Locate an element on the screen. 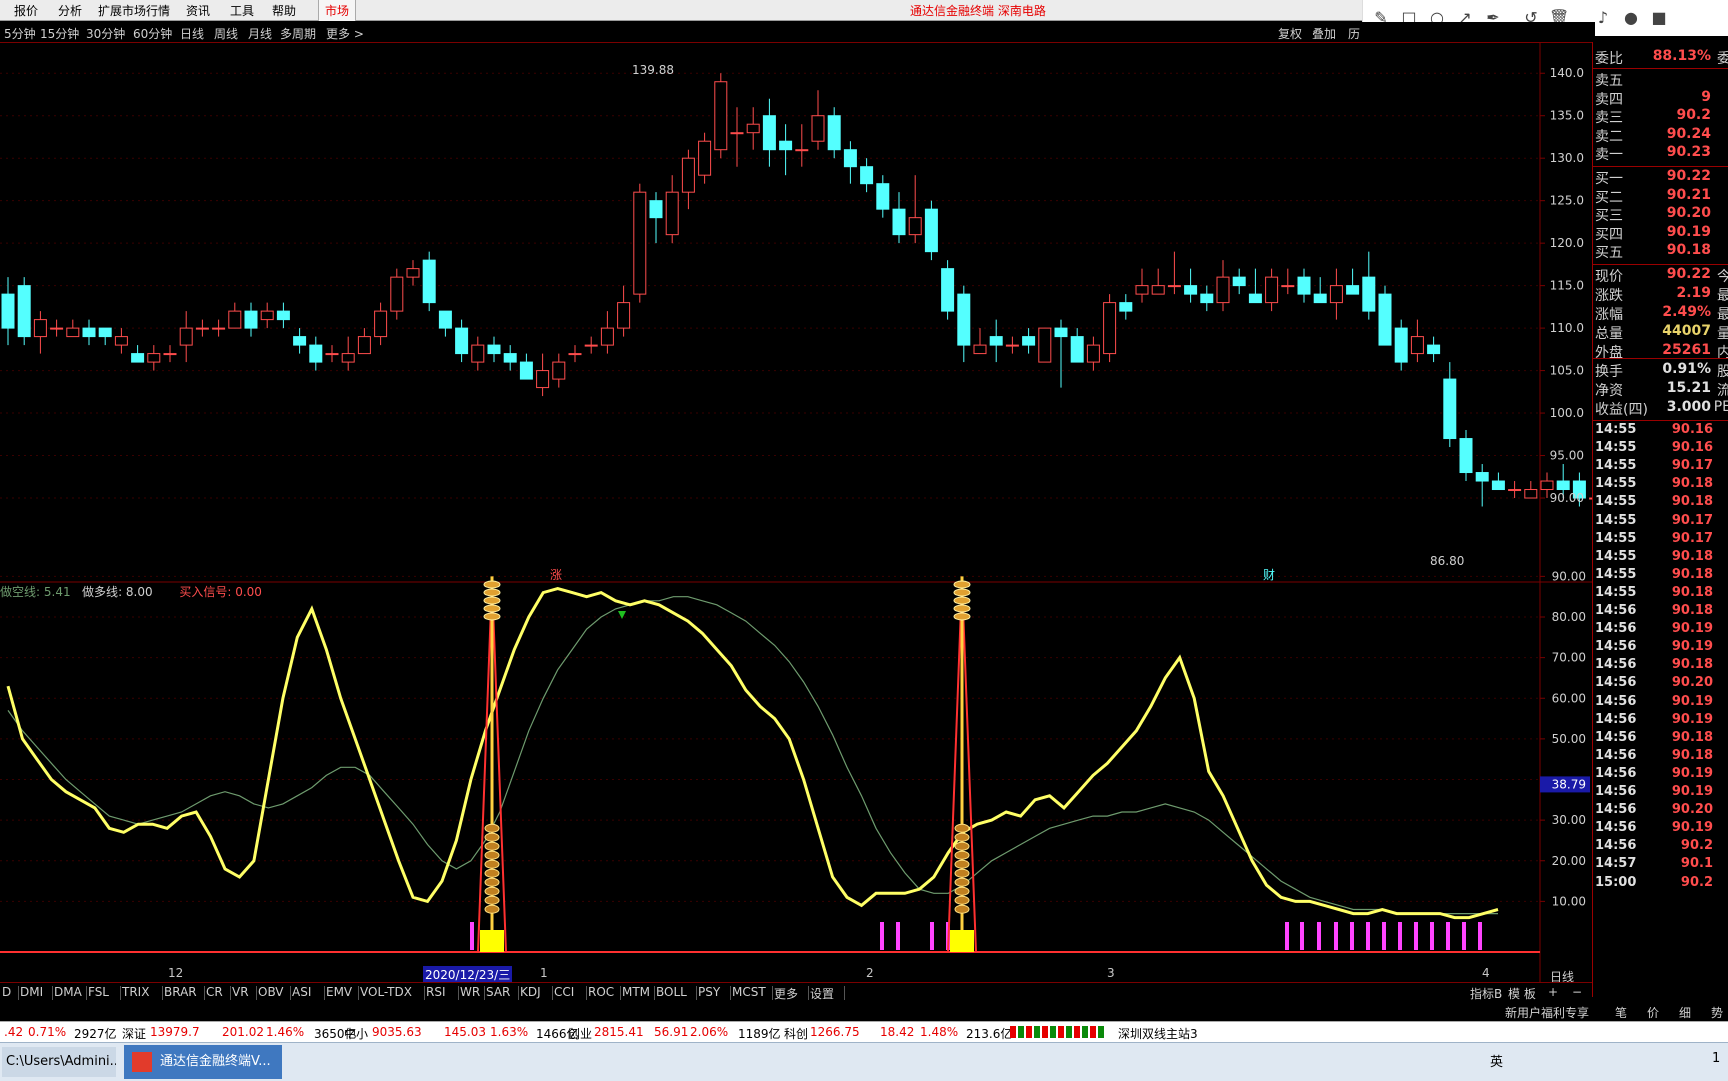 Image resolution: width=1728 pixels, height=1081 pixels. indicator-tab-9: ASI is located at coordinates (301, 992).